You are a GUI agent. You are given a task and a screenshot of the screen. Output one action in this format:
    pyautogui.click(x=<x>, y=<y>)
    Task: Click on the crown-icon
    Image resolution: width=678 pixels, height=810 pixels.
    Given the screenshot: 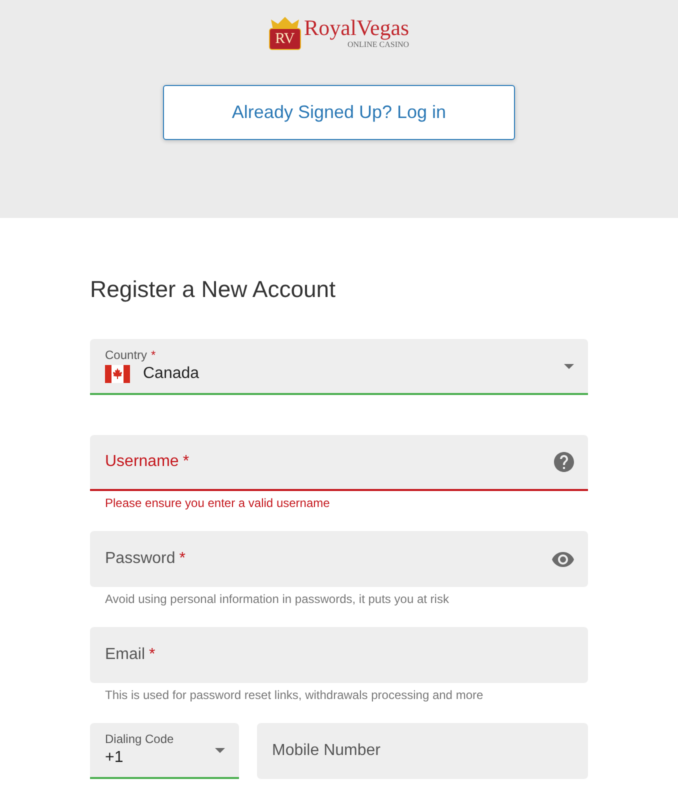 What is the action you would take?
    pyautogui.click(x=284, y=22)
    